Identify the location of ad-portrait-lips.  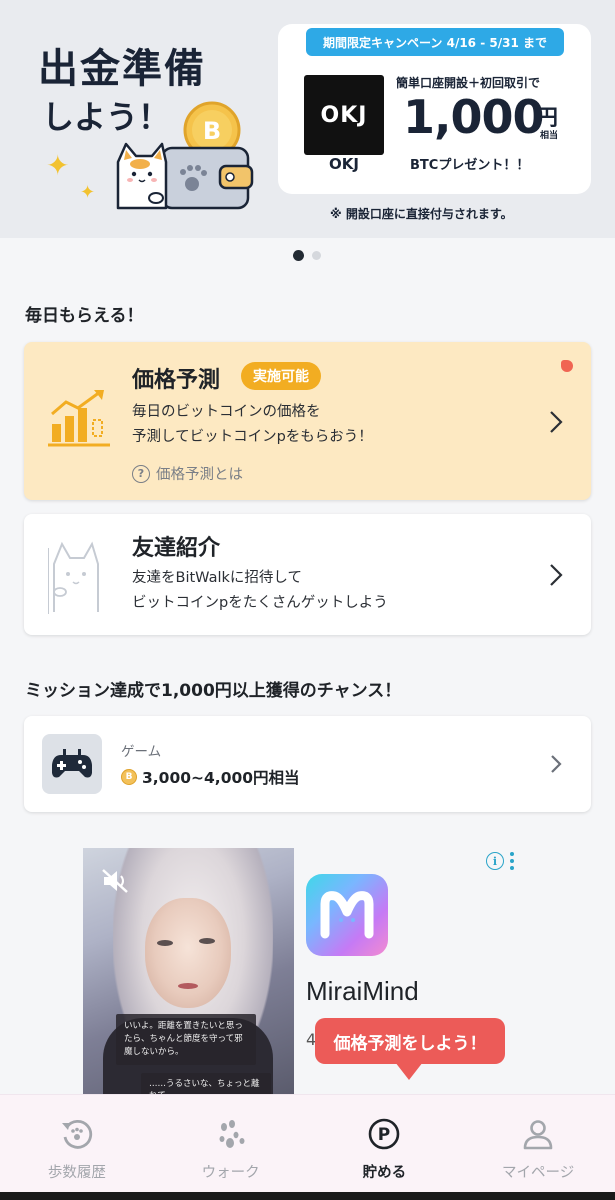
(188, 986).